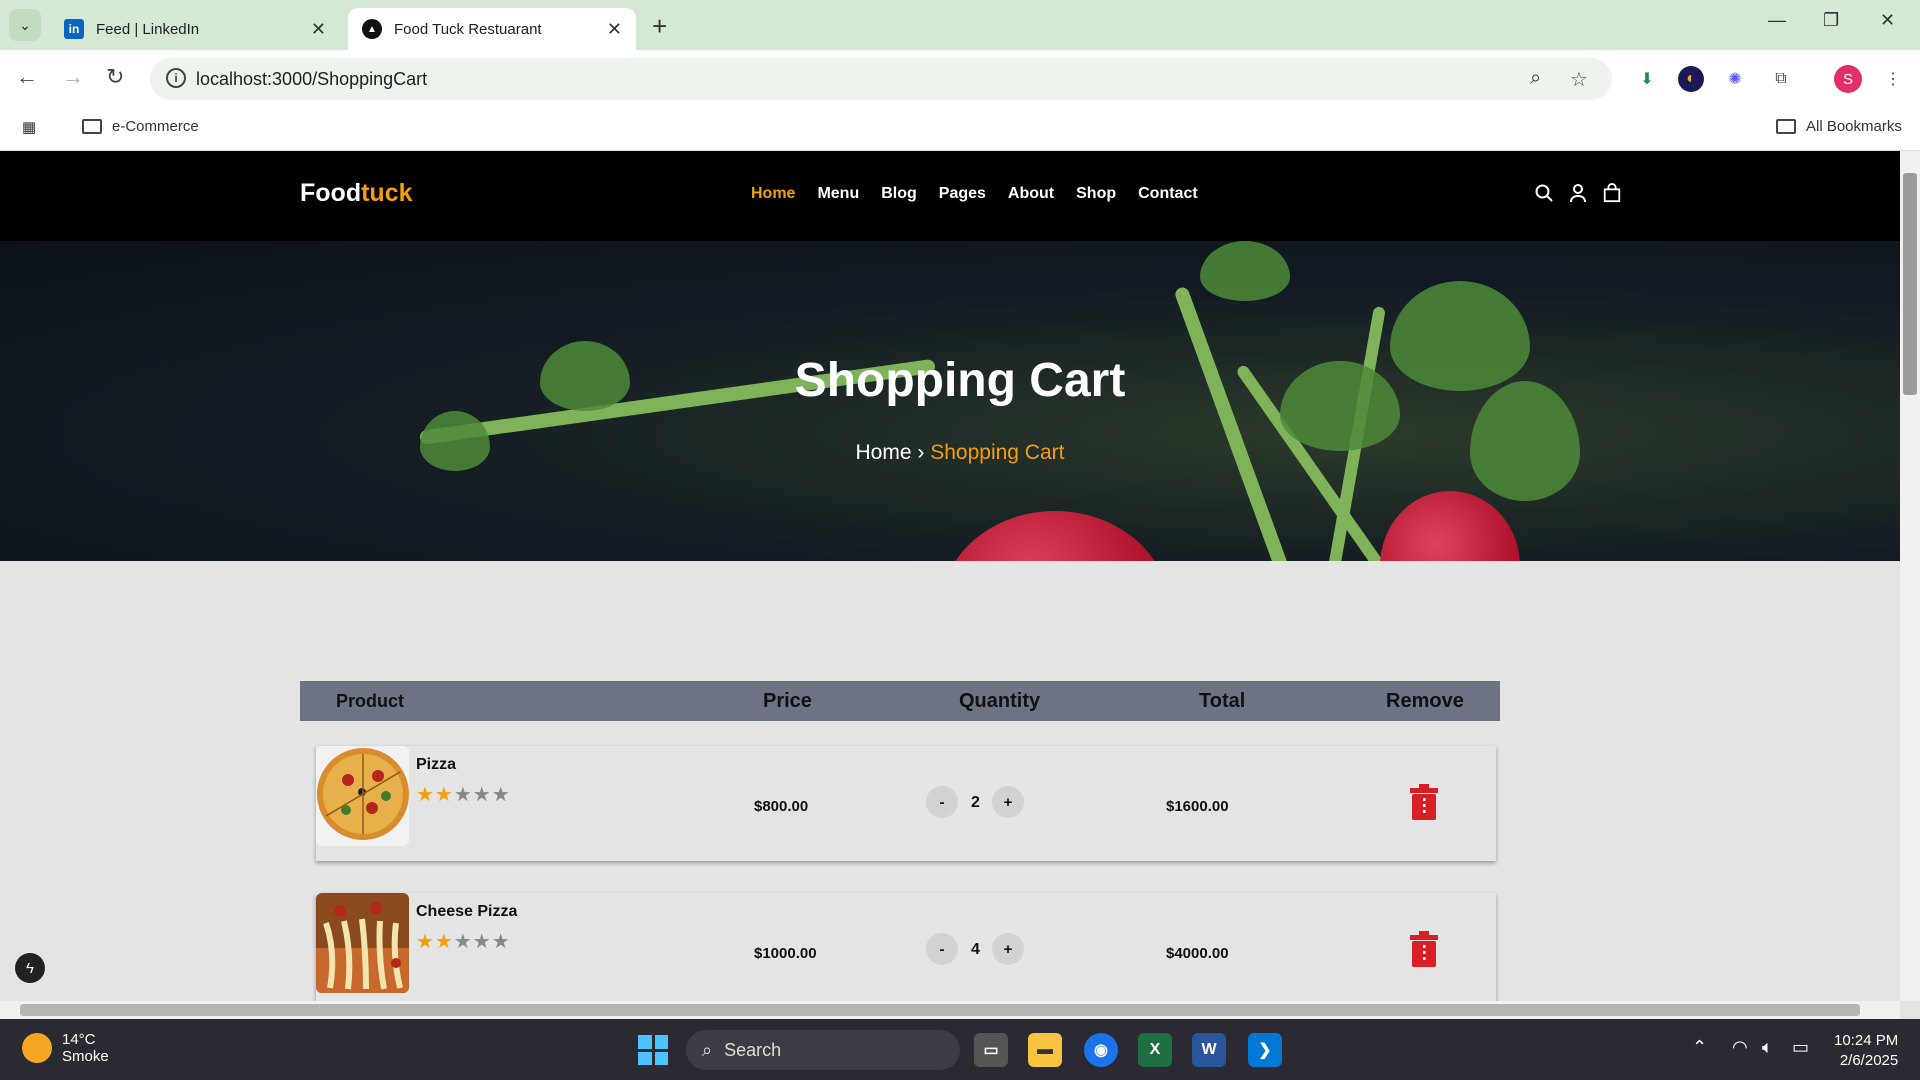  Describe the element at coordinates (1893, 79) in the screenshot. I see `more-menu-icon: ⋮` at that location.